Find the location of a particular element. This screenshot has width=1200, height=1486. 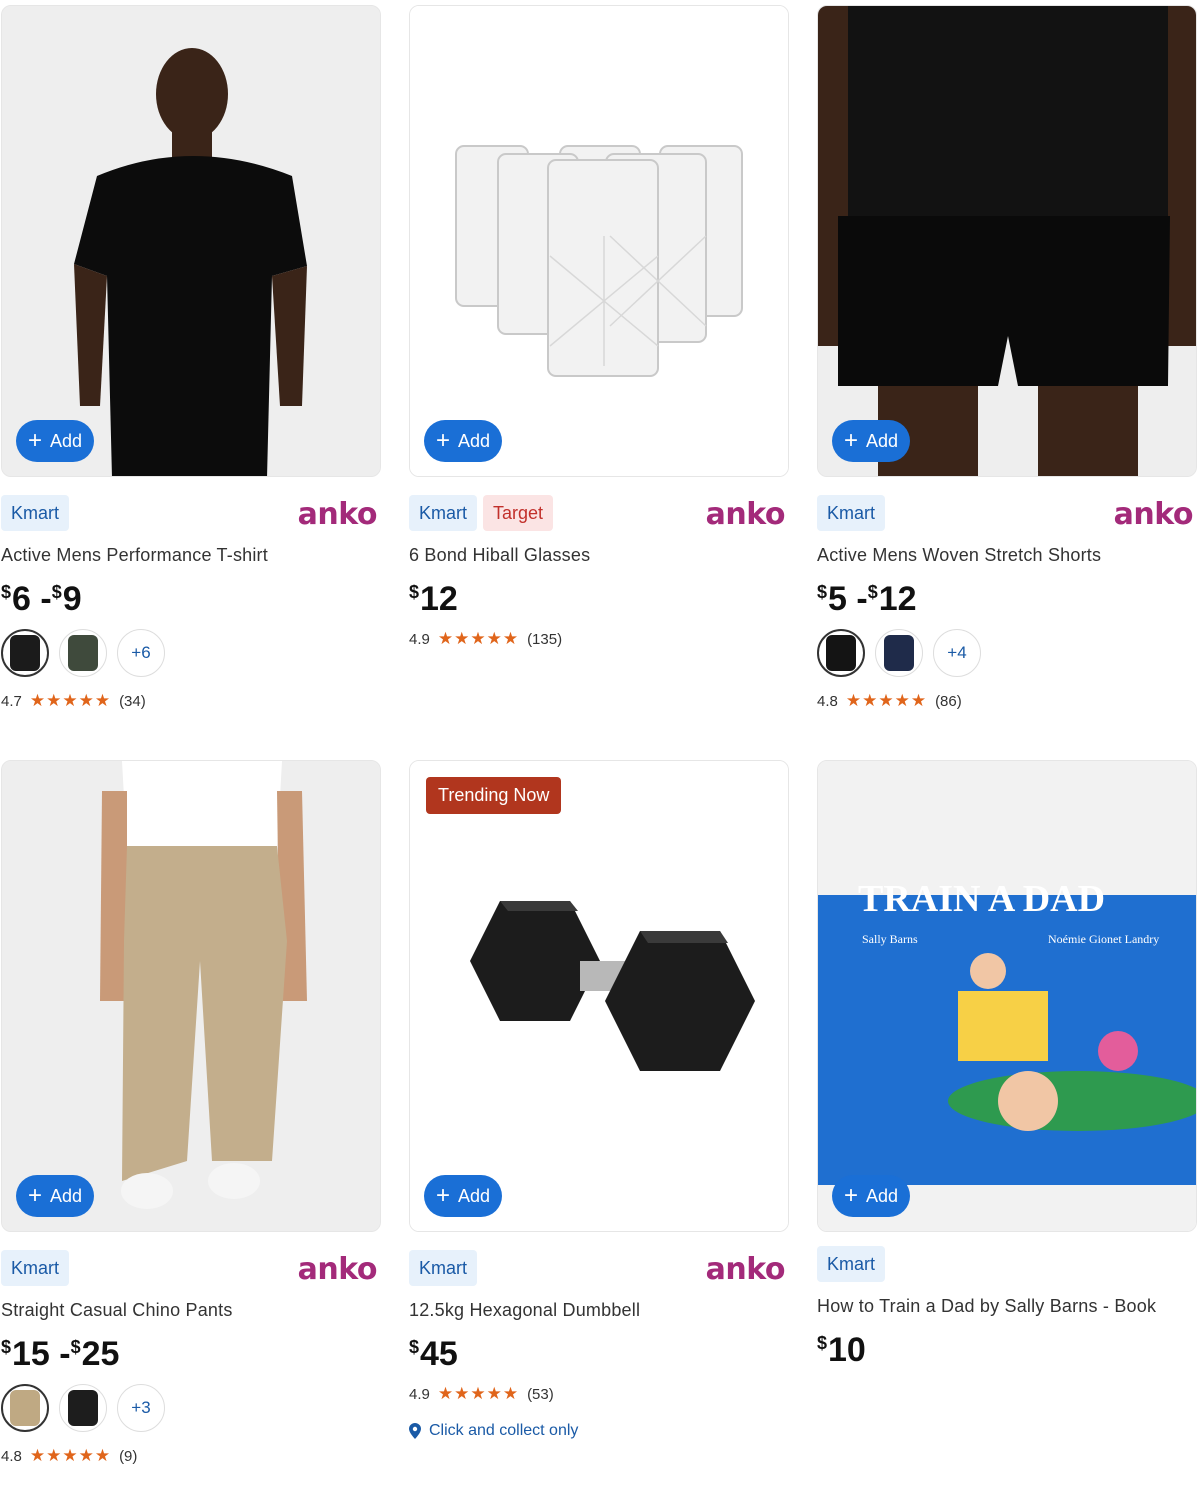

color-swatches: +4 is located at coordinates (1007, 653).